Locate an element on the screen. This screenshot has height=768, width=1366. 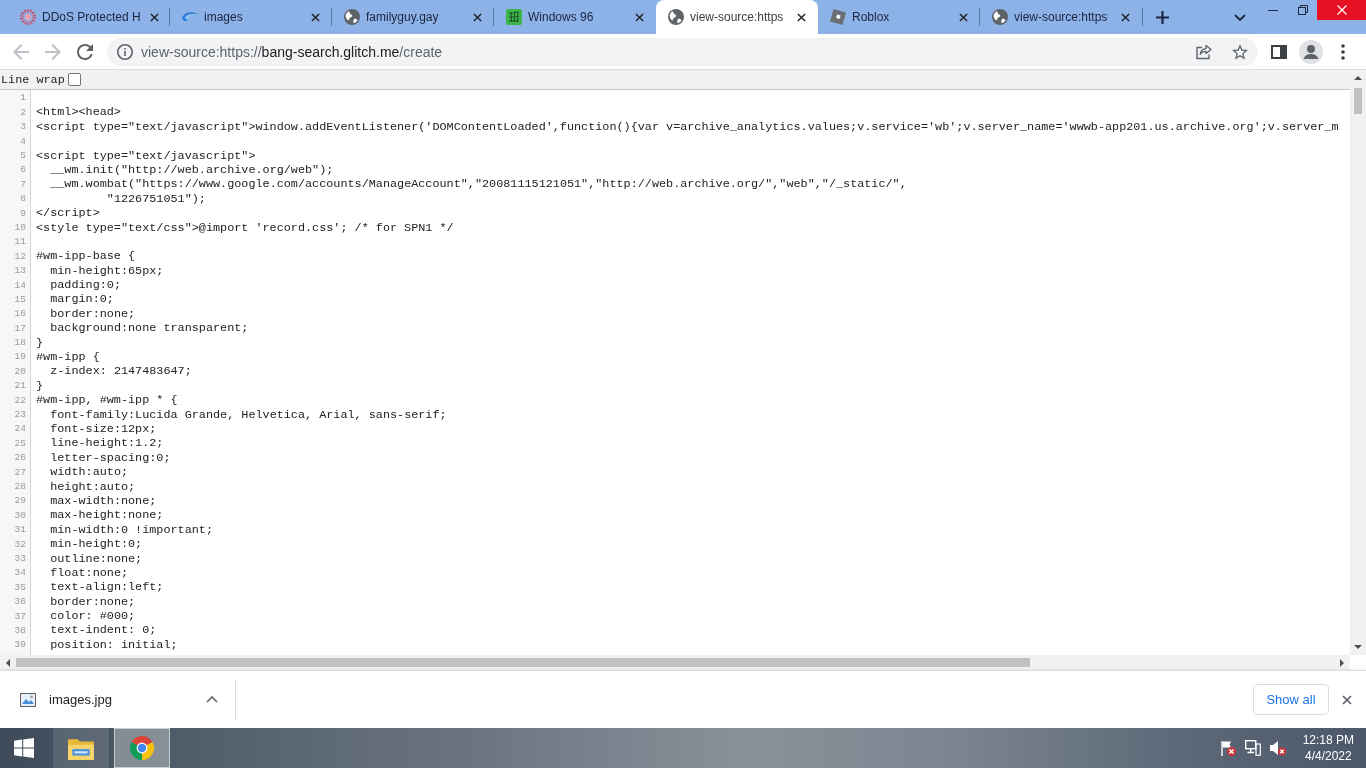
code-line: "1226751051"); is located at coordinates (156, 198).